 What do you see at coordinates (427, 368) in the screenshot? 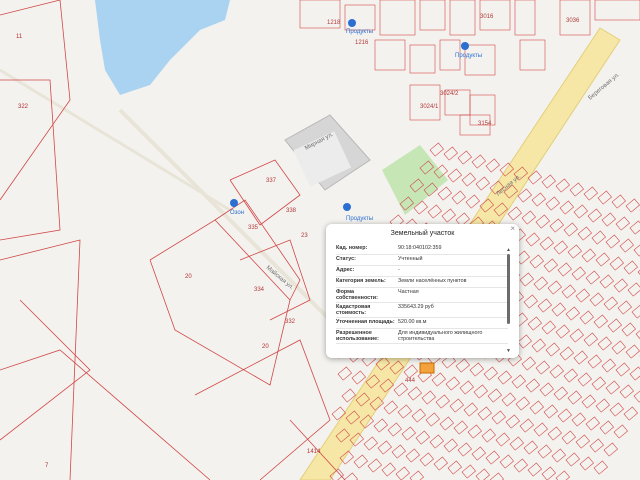
I see `selected-parcel` at bounding box center [427, 368].